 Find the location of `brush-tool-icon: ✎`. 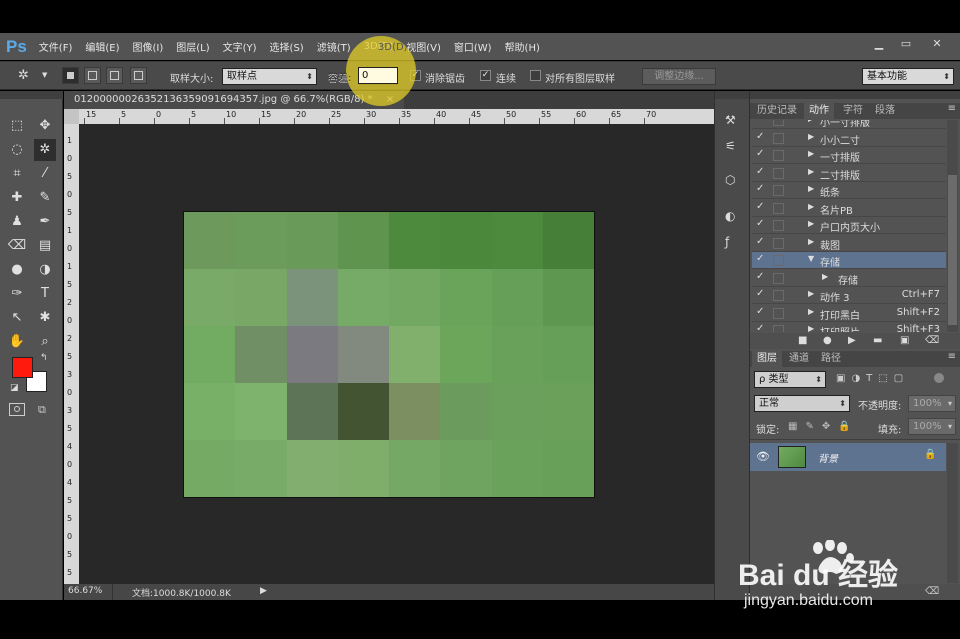

brush-tool-icon: ✎ is located at coordinates (45, 198).